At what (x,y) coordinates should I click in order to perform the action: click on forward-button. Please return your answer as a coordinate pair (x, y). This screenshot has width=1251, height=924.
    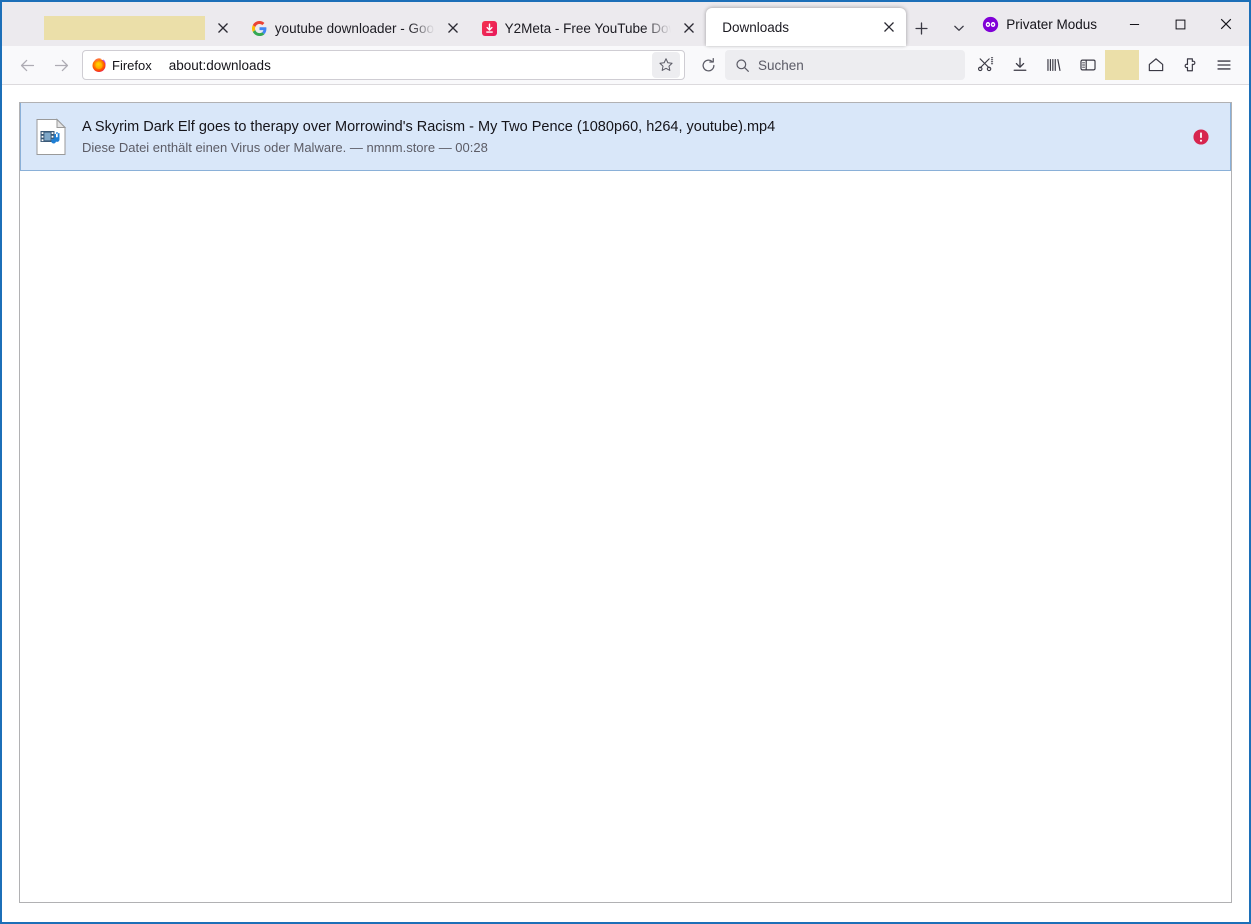
    Looking at the image, I should click on (61, 65).